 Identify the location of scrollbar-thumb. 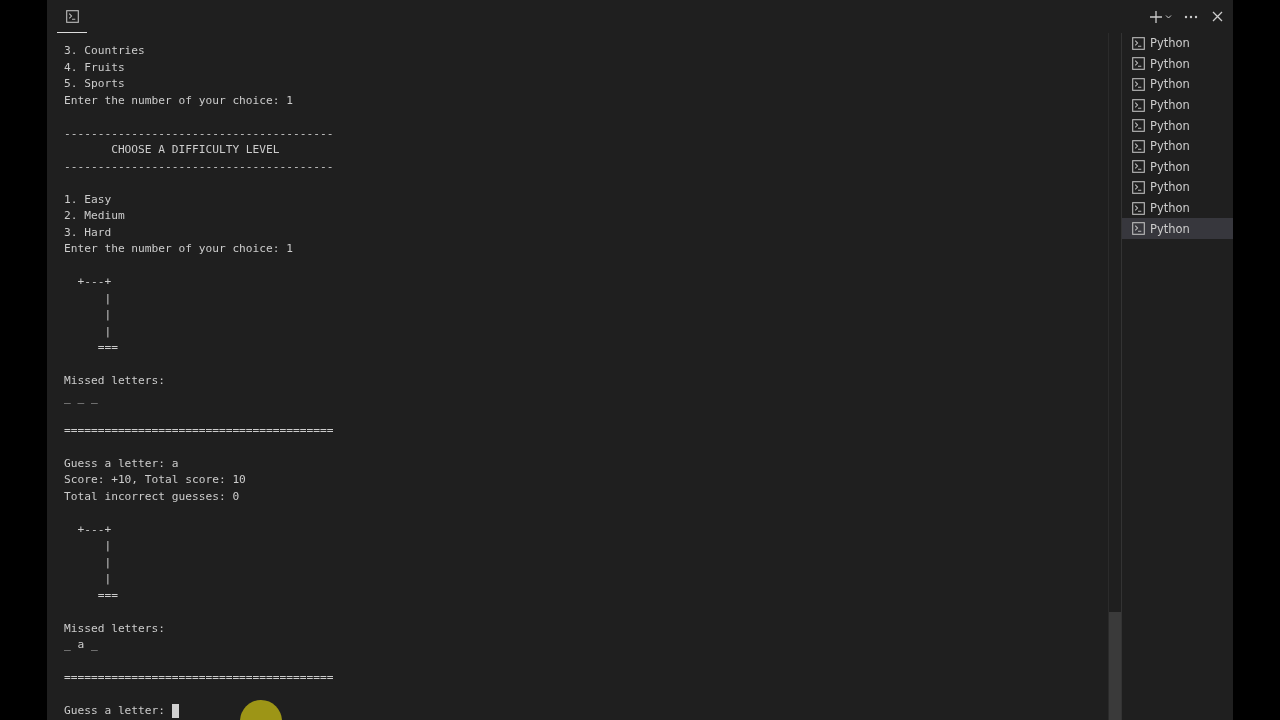
(1115, 666).